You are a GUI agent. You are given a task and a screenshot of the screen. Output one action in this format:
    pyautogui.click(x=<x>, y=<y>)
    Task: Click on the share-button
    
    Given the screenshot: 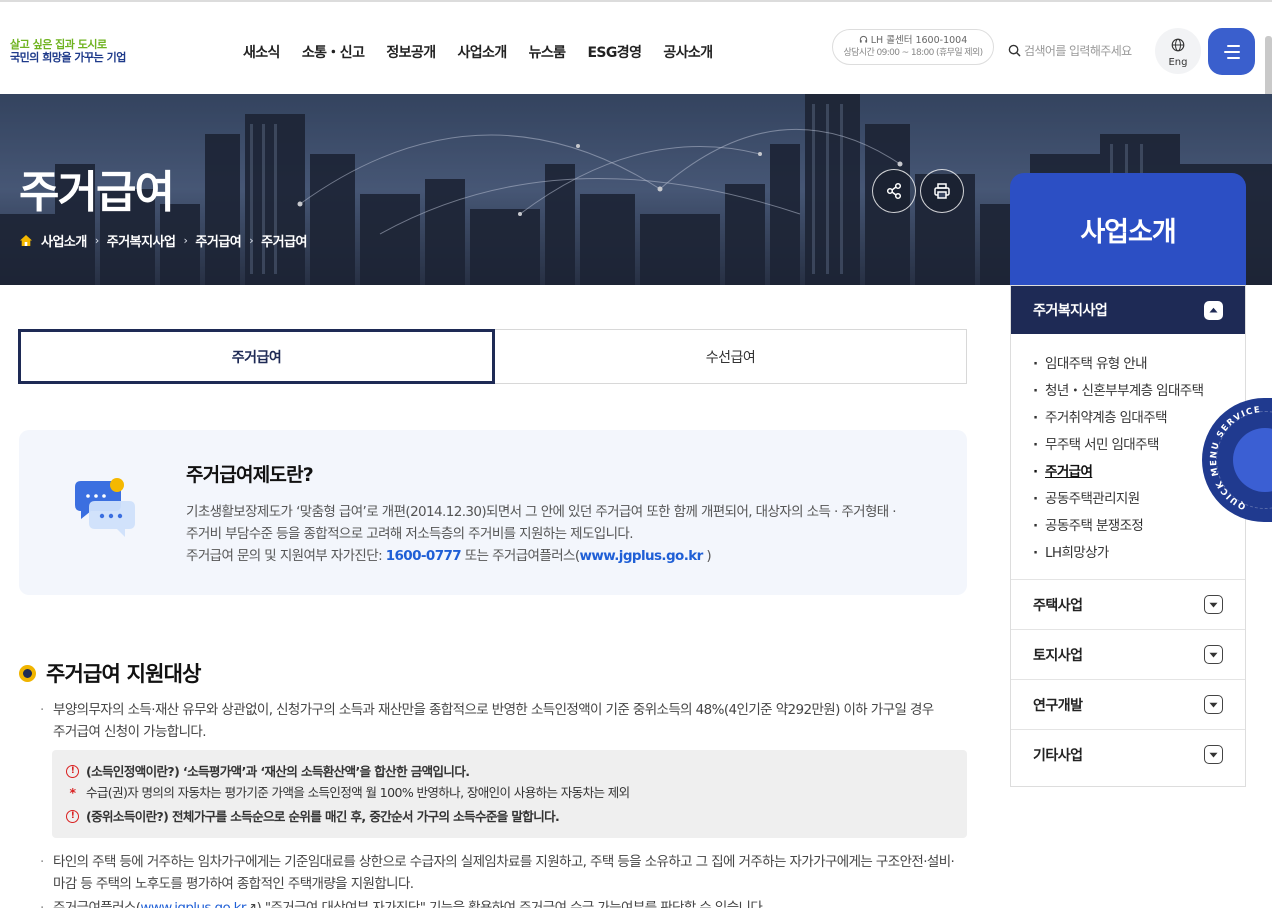 What is the action you would take?
    pyautogui.click(x=894, y=191)
    